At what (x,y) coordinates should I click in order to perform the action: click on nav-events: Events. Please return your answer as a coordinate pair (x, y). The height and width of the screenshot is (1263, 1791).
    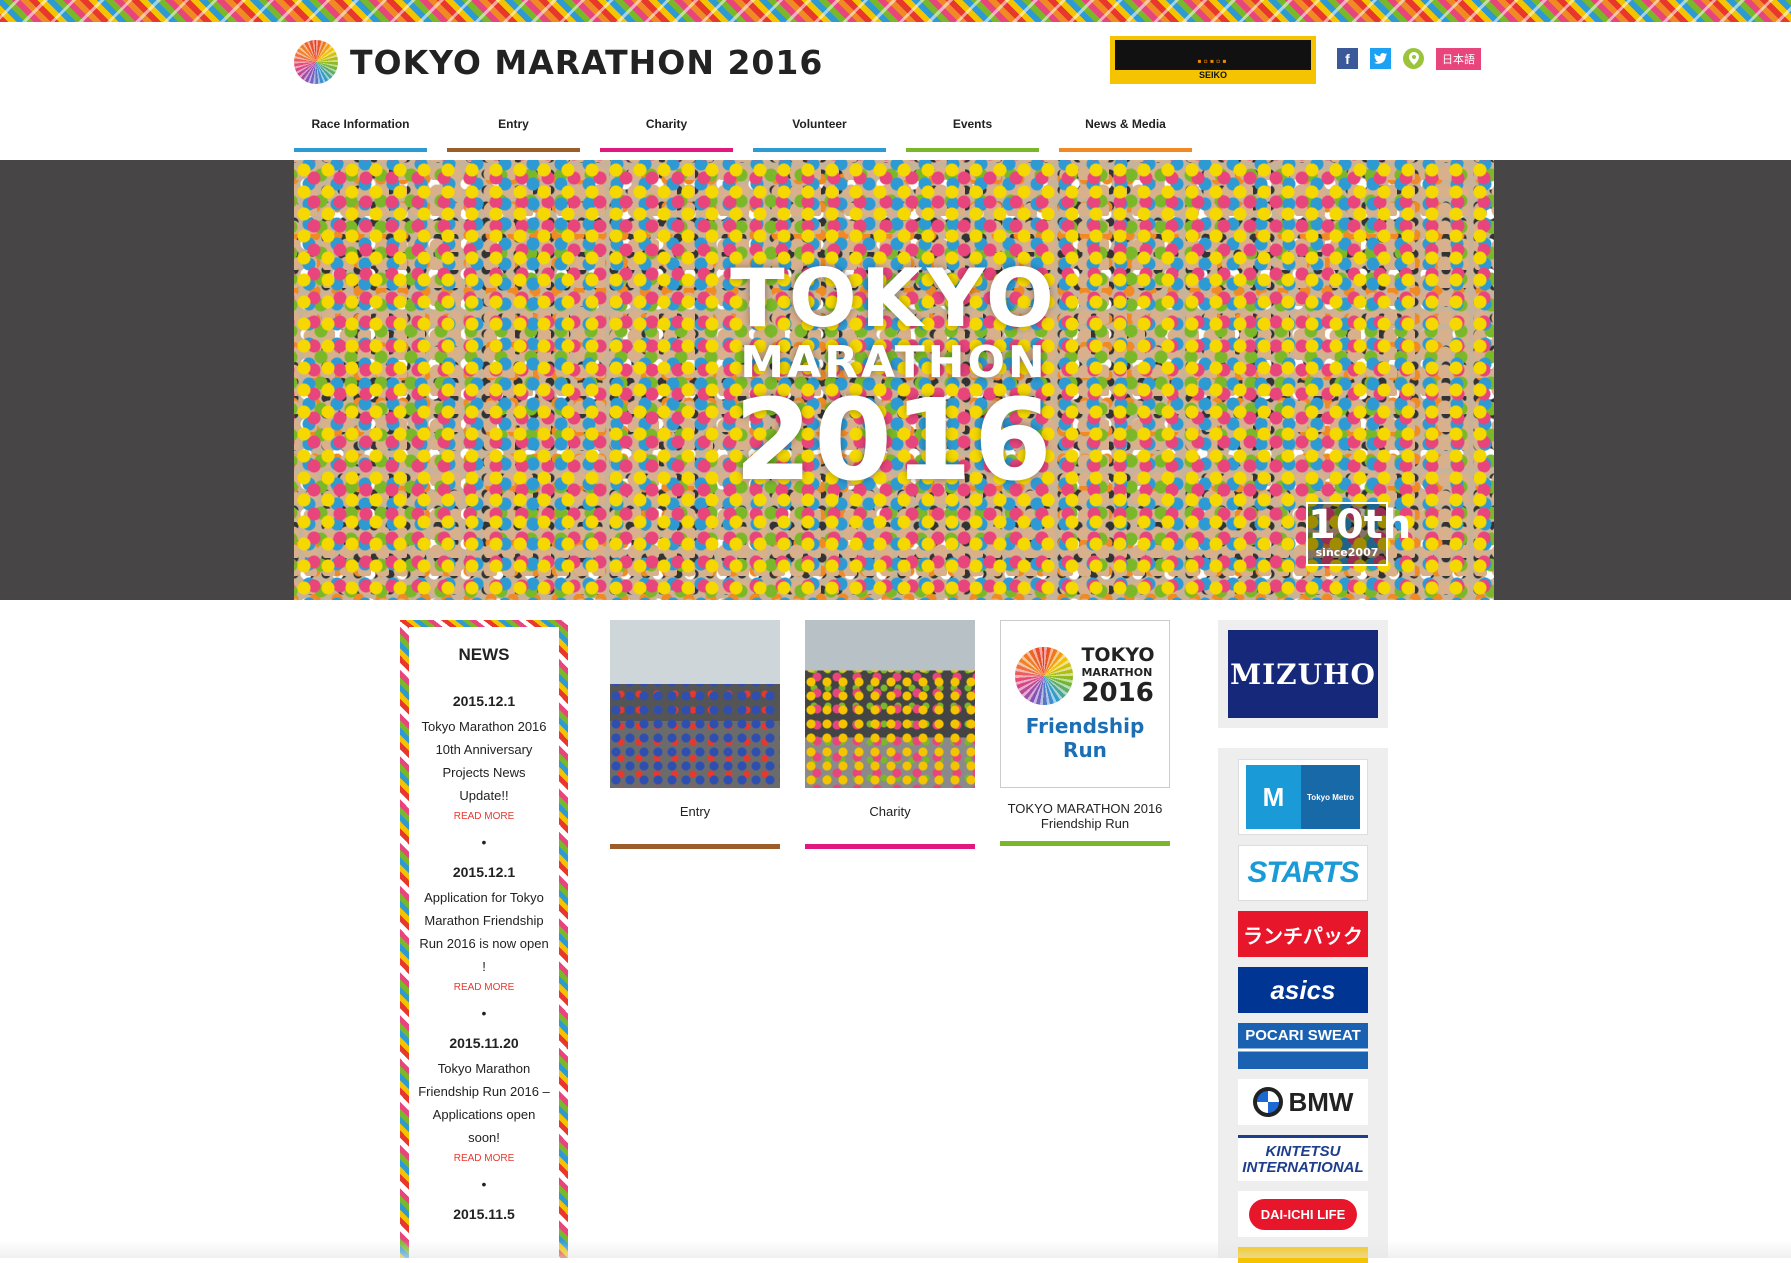
    Looking at the image, I should click on (972, 133).